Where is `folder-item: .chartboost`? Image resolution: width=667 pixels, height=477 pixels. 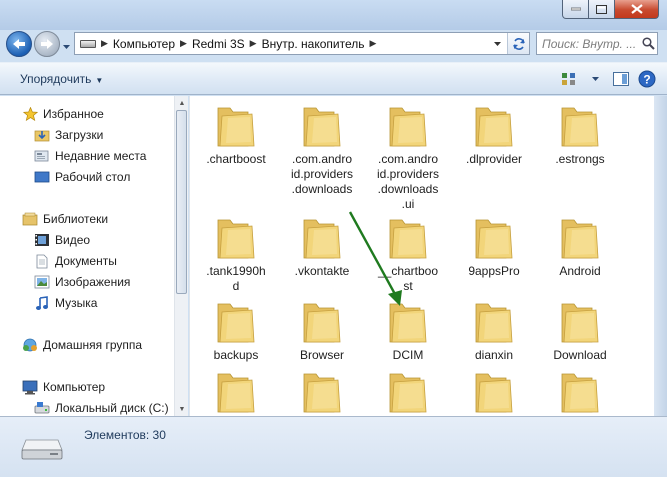
folder-item: .chartboost is located at coordinates (236, 134).